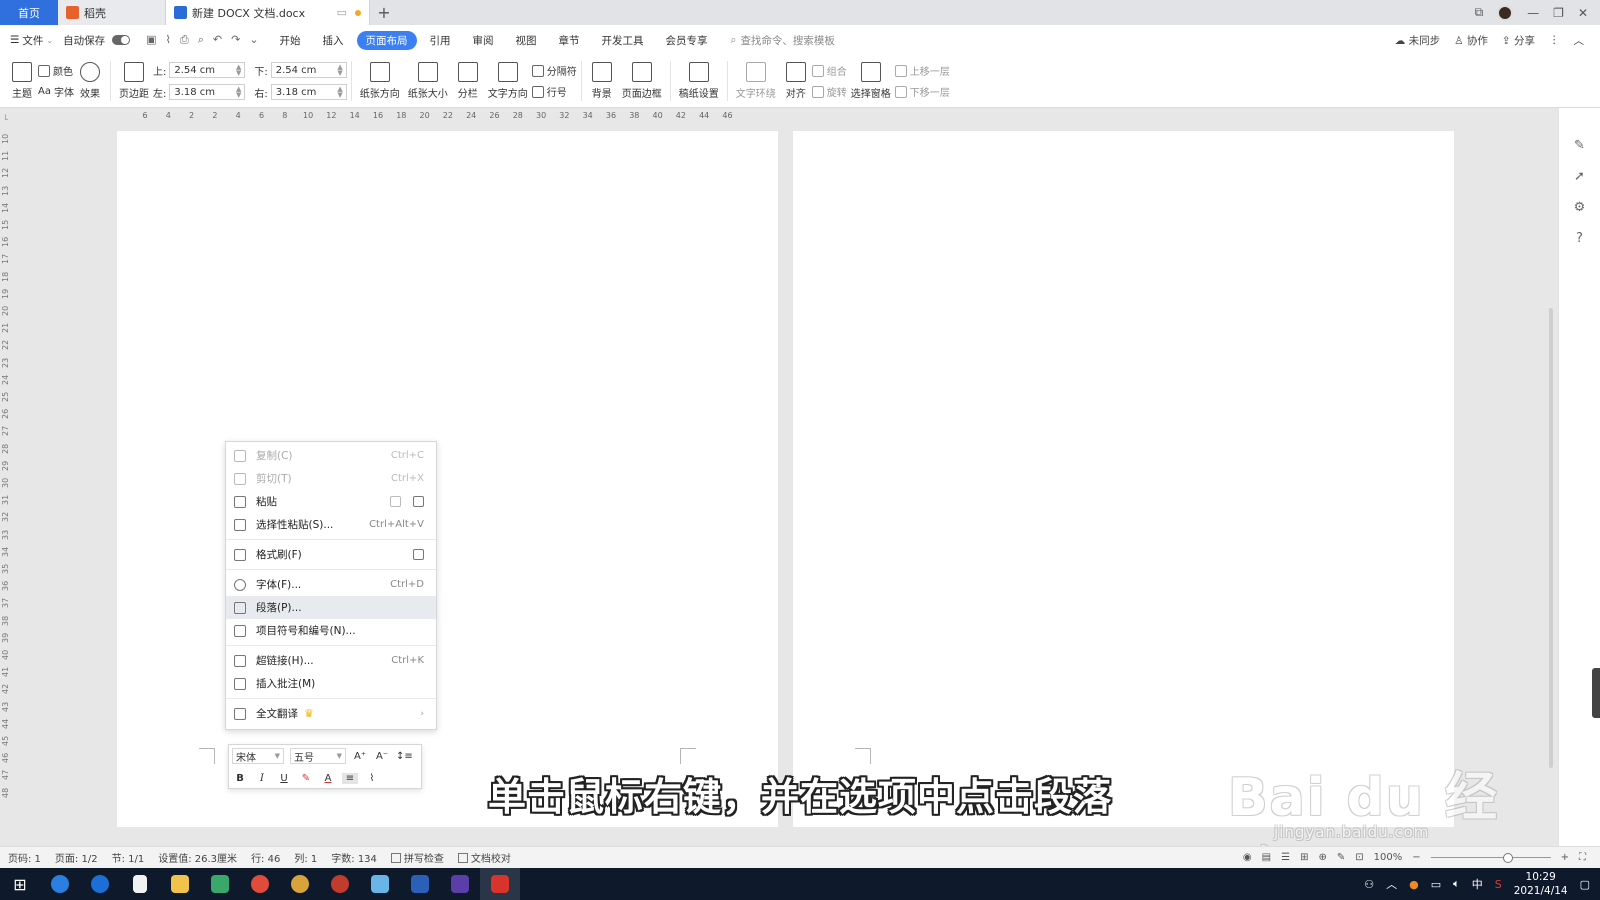 The width and height of the screenshot is (1600, 900). I want to click on save-icon: ▣, so click(151, 40).